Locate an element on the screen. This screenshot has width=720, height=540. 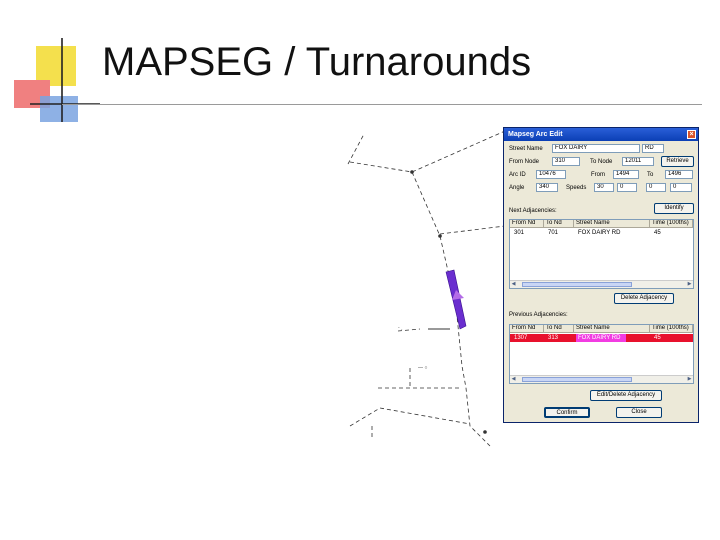
angle-field: 340 is located at coordinates (547, 187).